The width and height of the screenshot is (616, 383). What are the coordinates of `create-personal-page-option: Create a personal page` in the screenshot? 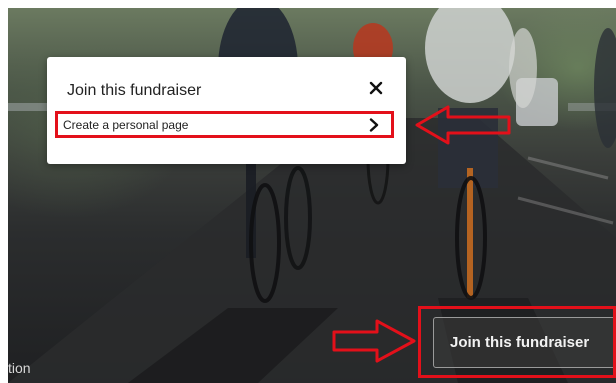 It's located at (225, 125).